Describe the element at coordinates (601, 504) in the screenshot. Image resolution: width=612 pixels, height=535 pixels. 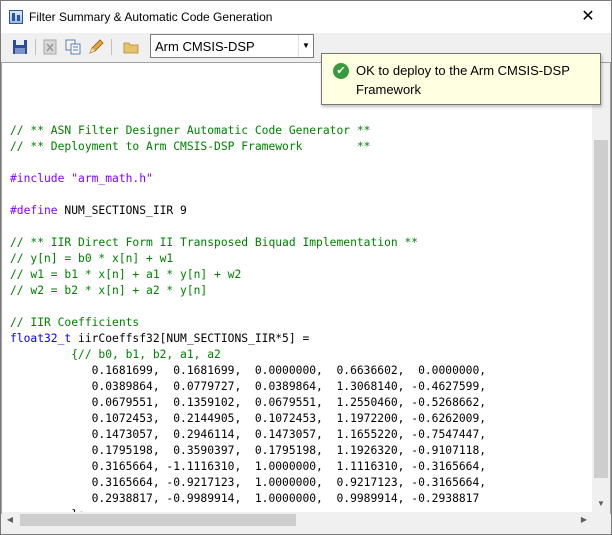
I see `scroll-down-icon: ▼` at that location.